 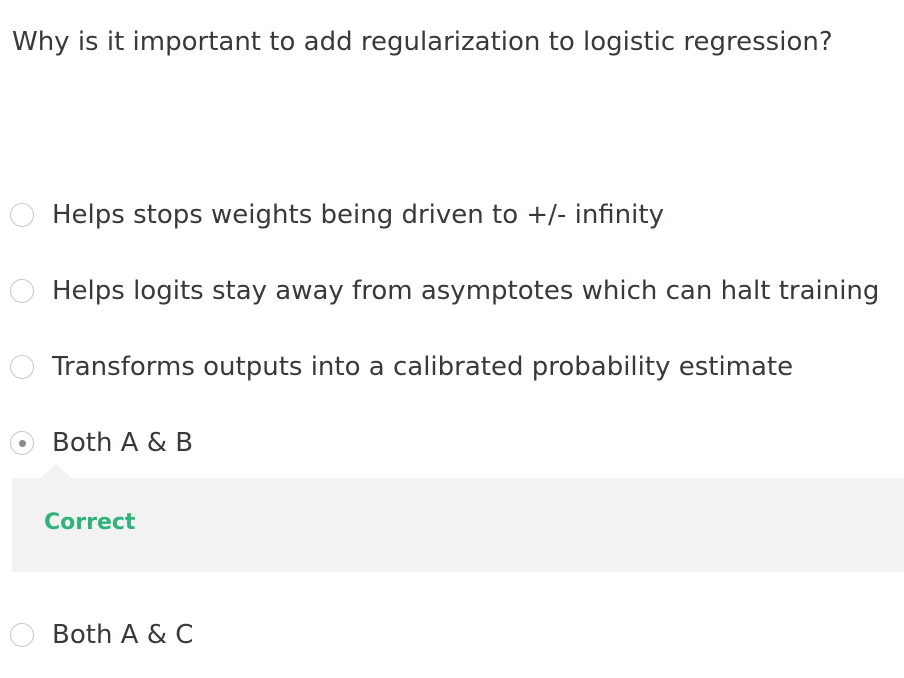 What do you see at coordinates (123, 635) in the screenshot?
I see `answer-option-label: Both A & C` at bounding box center [123, 635].